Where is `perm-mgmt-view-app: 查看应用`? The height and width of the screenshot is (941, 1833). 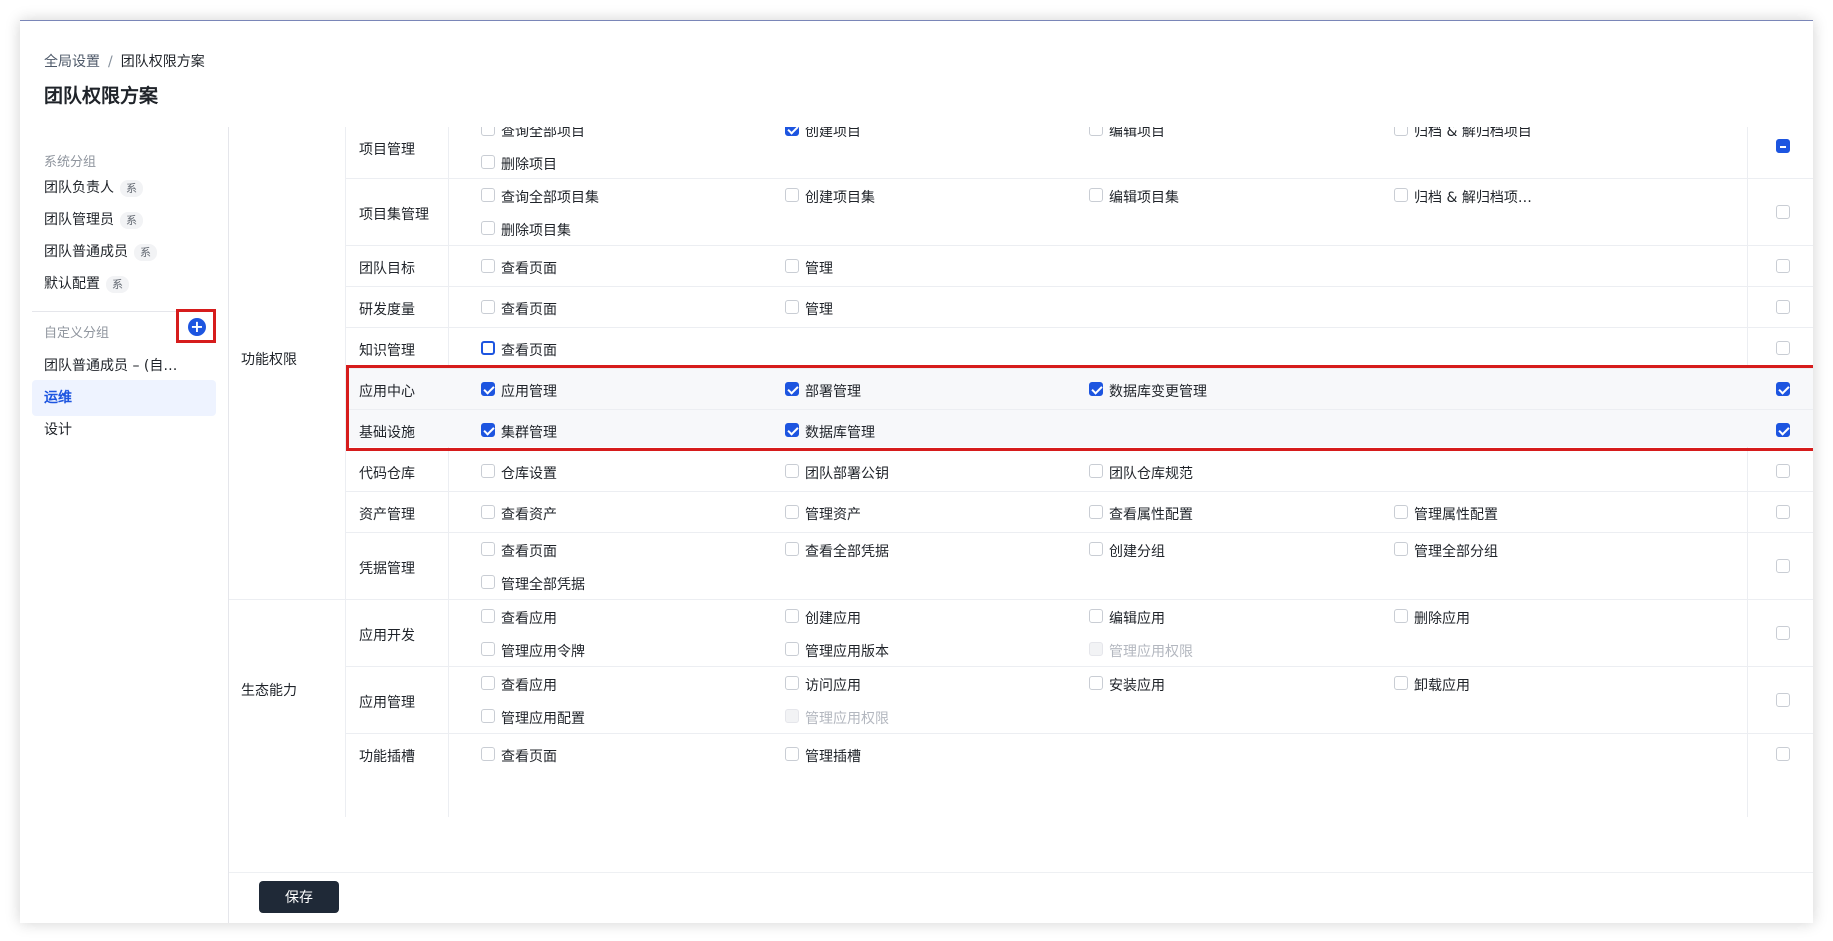
perm-mgmt-view-app: 查看应用 is located at coordinates (519, 685).